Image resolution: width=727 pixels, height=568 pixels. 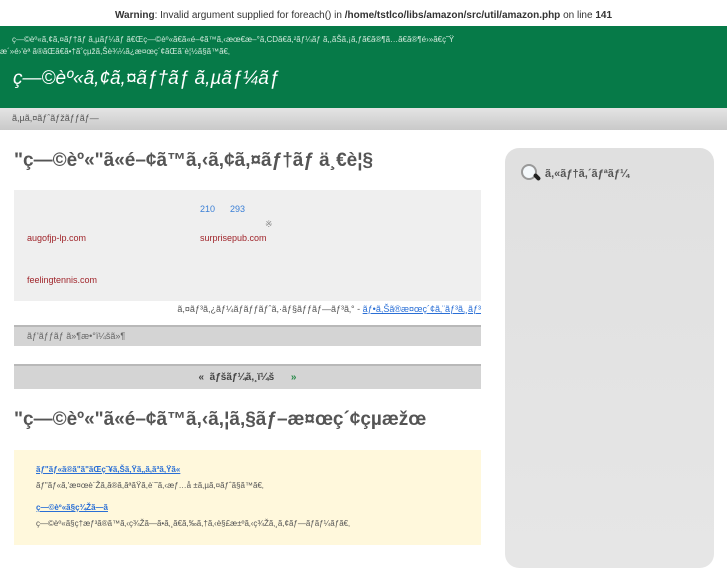 I want to click on warning-line: 141, so click(x=604, y=15).